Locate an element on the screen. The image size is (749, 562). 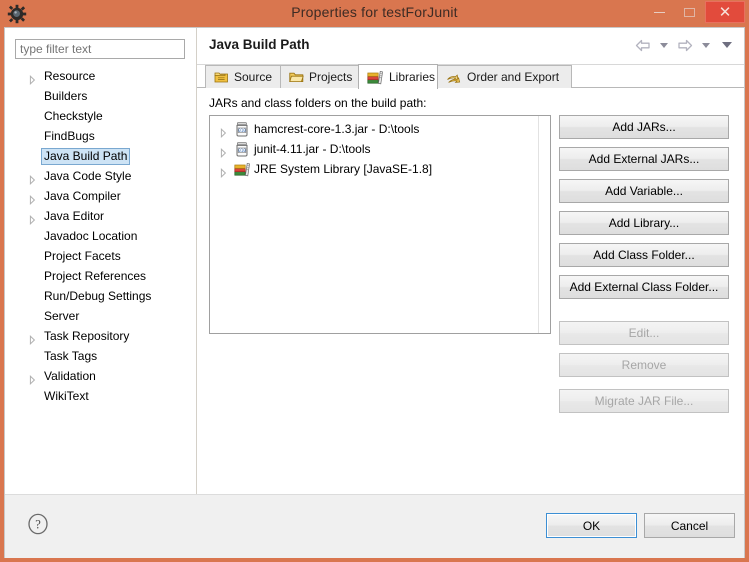
source-package-icon is located at coordinates (221, 77).